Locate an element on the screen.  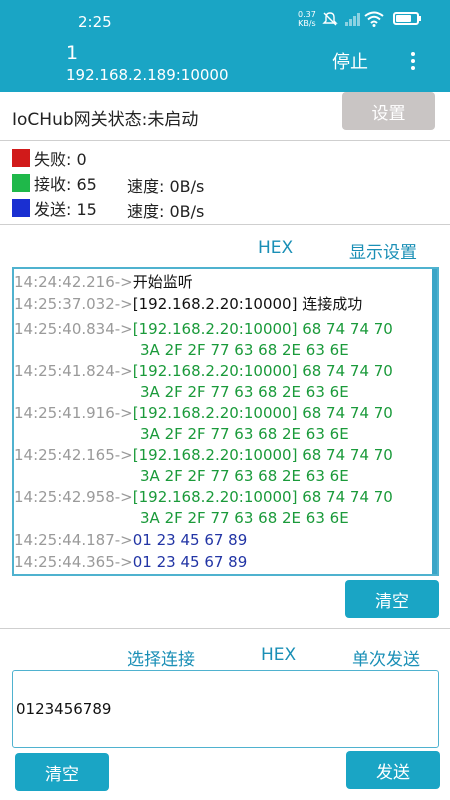
fail-stat: 失败: 0 is located at coordinates (49, 158).